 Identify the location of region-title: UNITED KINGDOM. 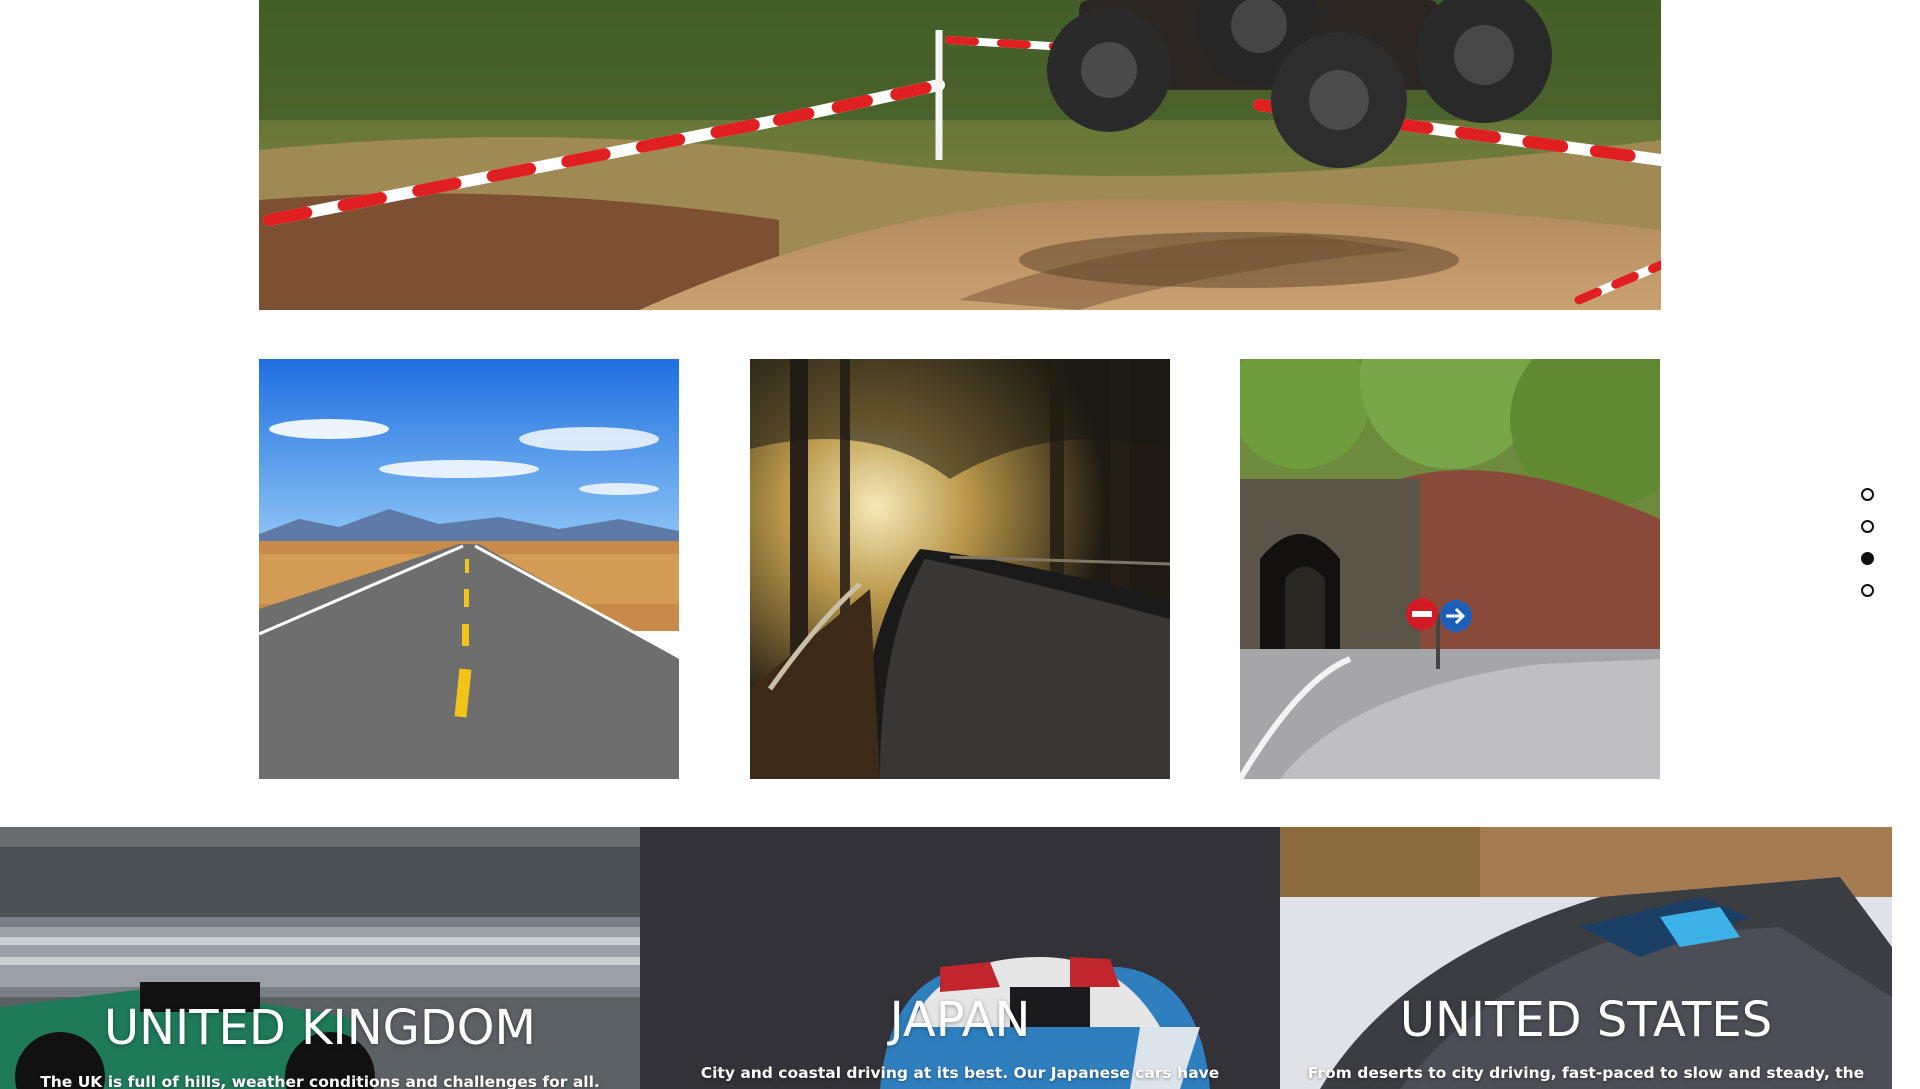
(320, 1028).